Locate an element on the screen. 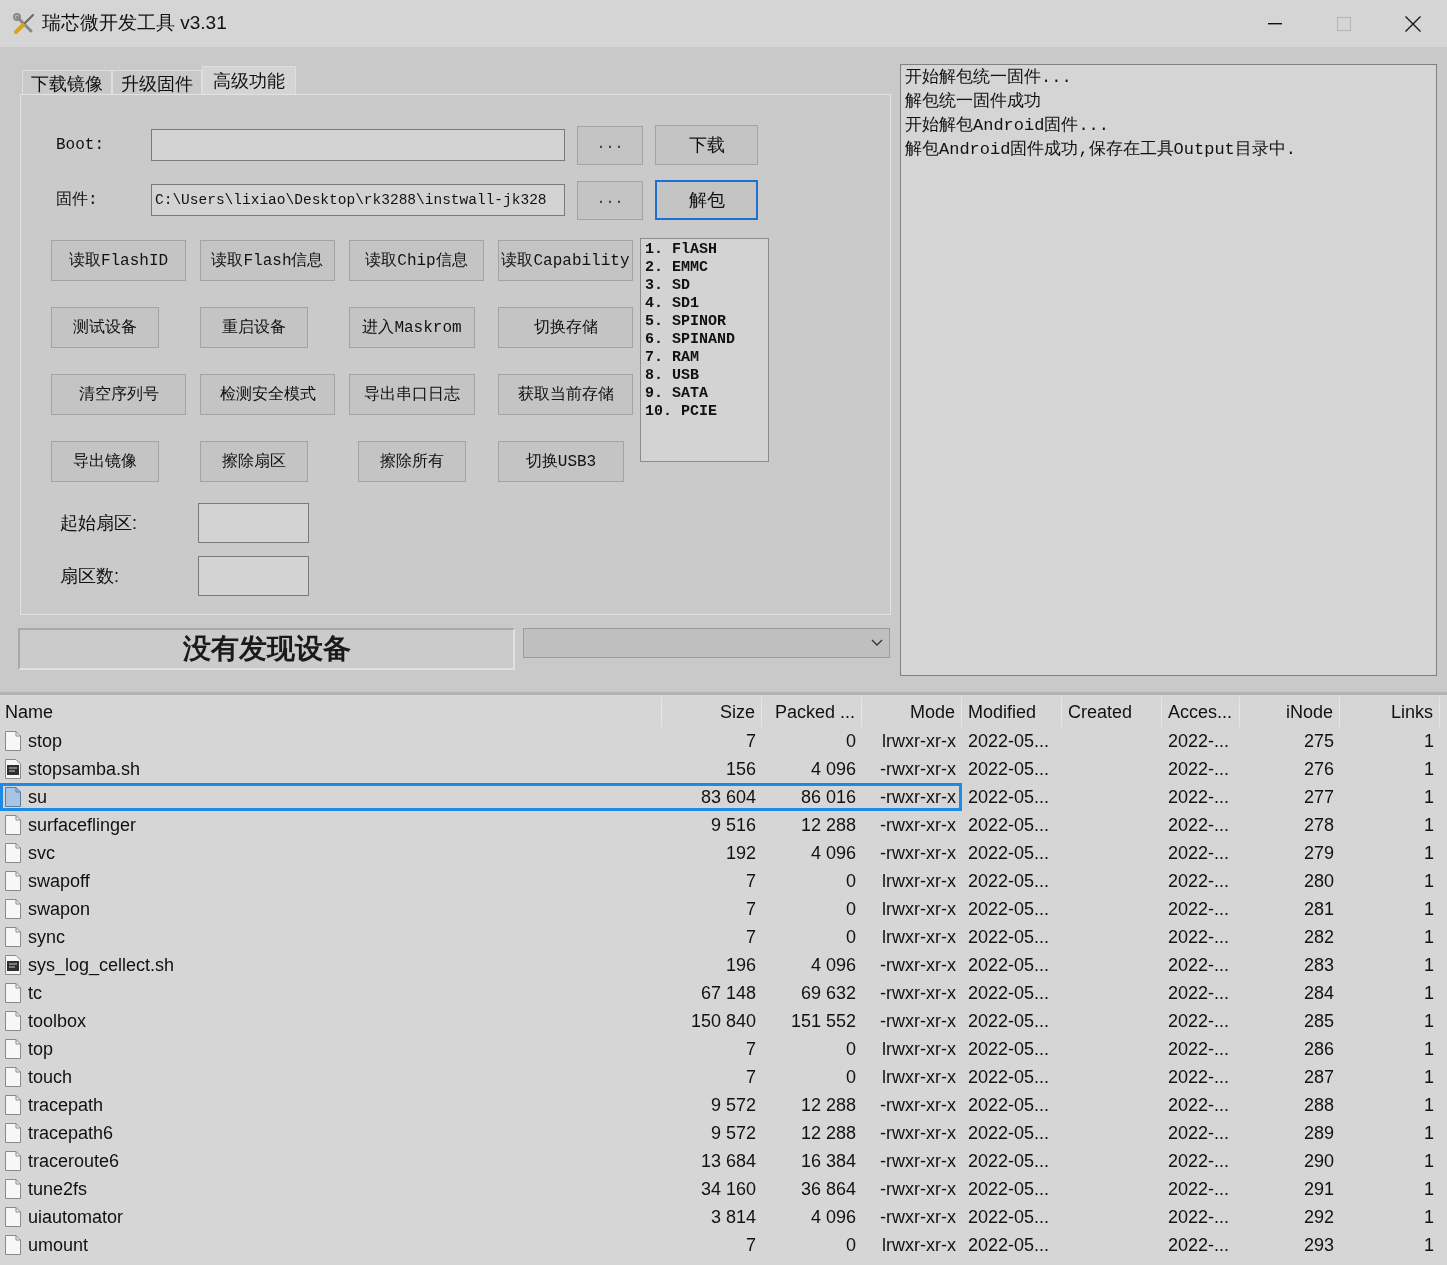 The image size is (1447, 1265). tool-button: 切换USB3 is located at coordinates (561, 461).